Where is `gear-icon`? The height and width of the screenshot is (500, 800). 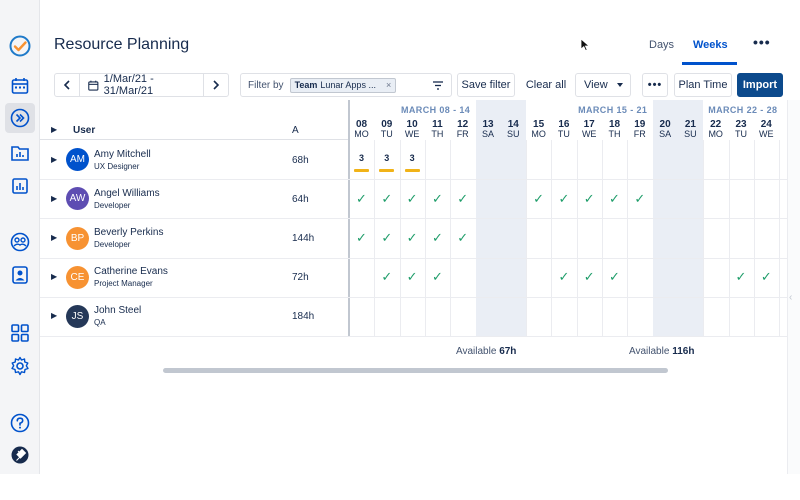 gear-icon is located at coordinates (20, 366).